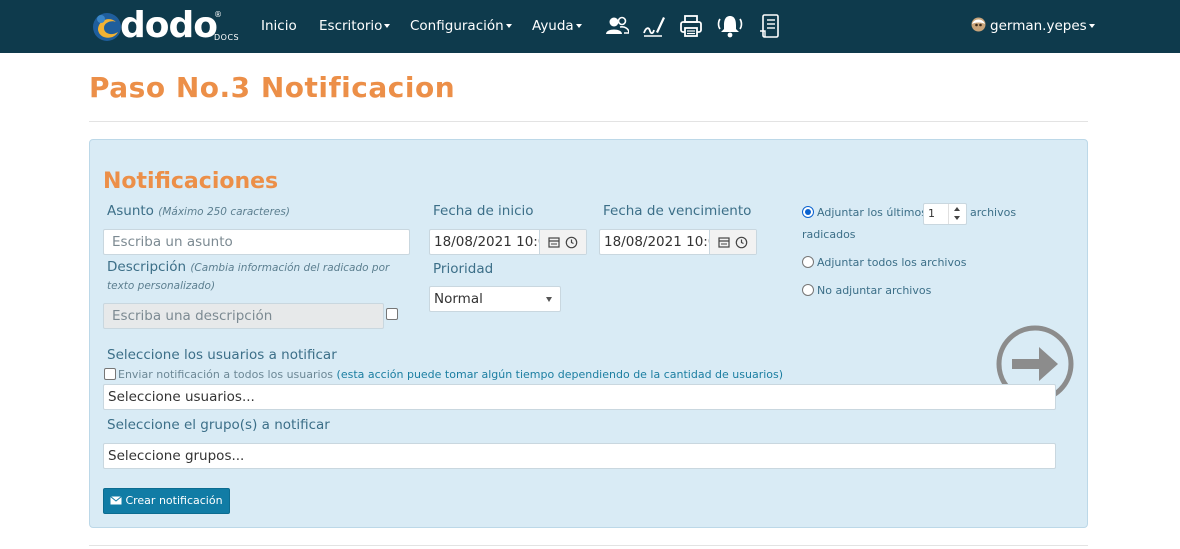 Image resolution: width=1180 pixels, height=549 pixels. I want to click on nav-item-inicio: Inicio, so click(279, 26).